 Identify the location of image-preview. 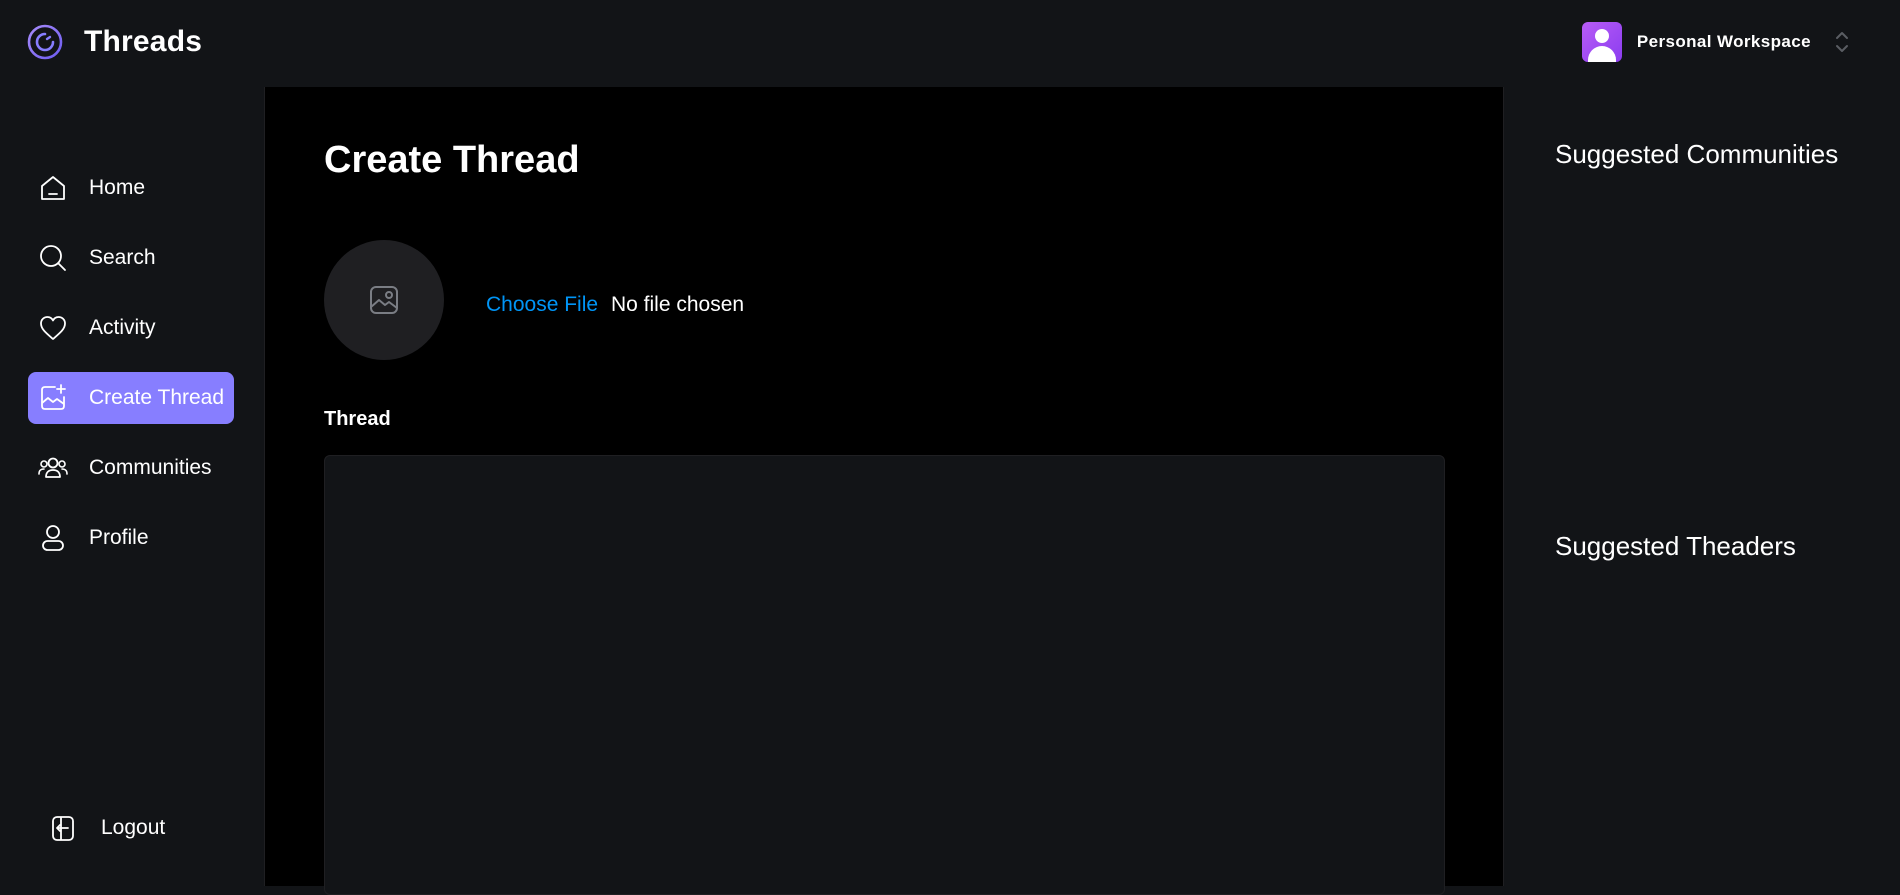
(384, 300).